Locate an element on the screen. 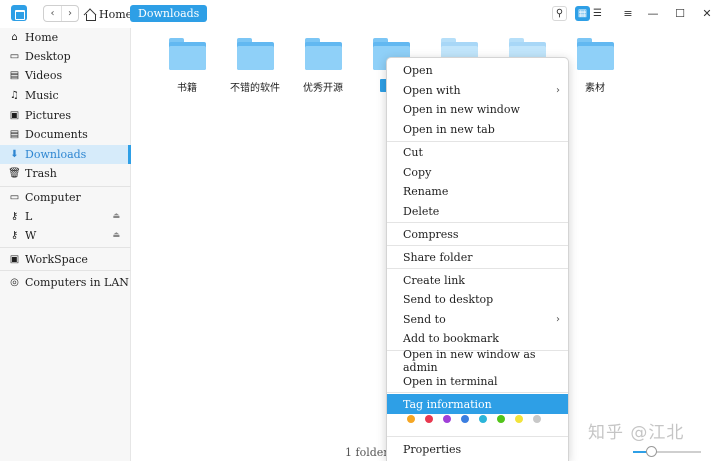 The height and width of the screenshot is (461, 720). maximize-button: ☐ is located at coordinates (680, 13).